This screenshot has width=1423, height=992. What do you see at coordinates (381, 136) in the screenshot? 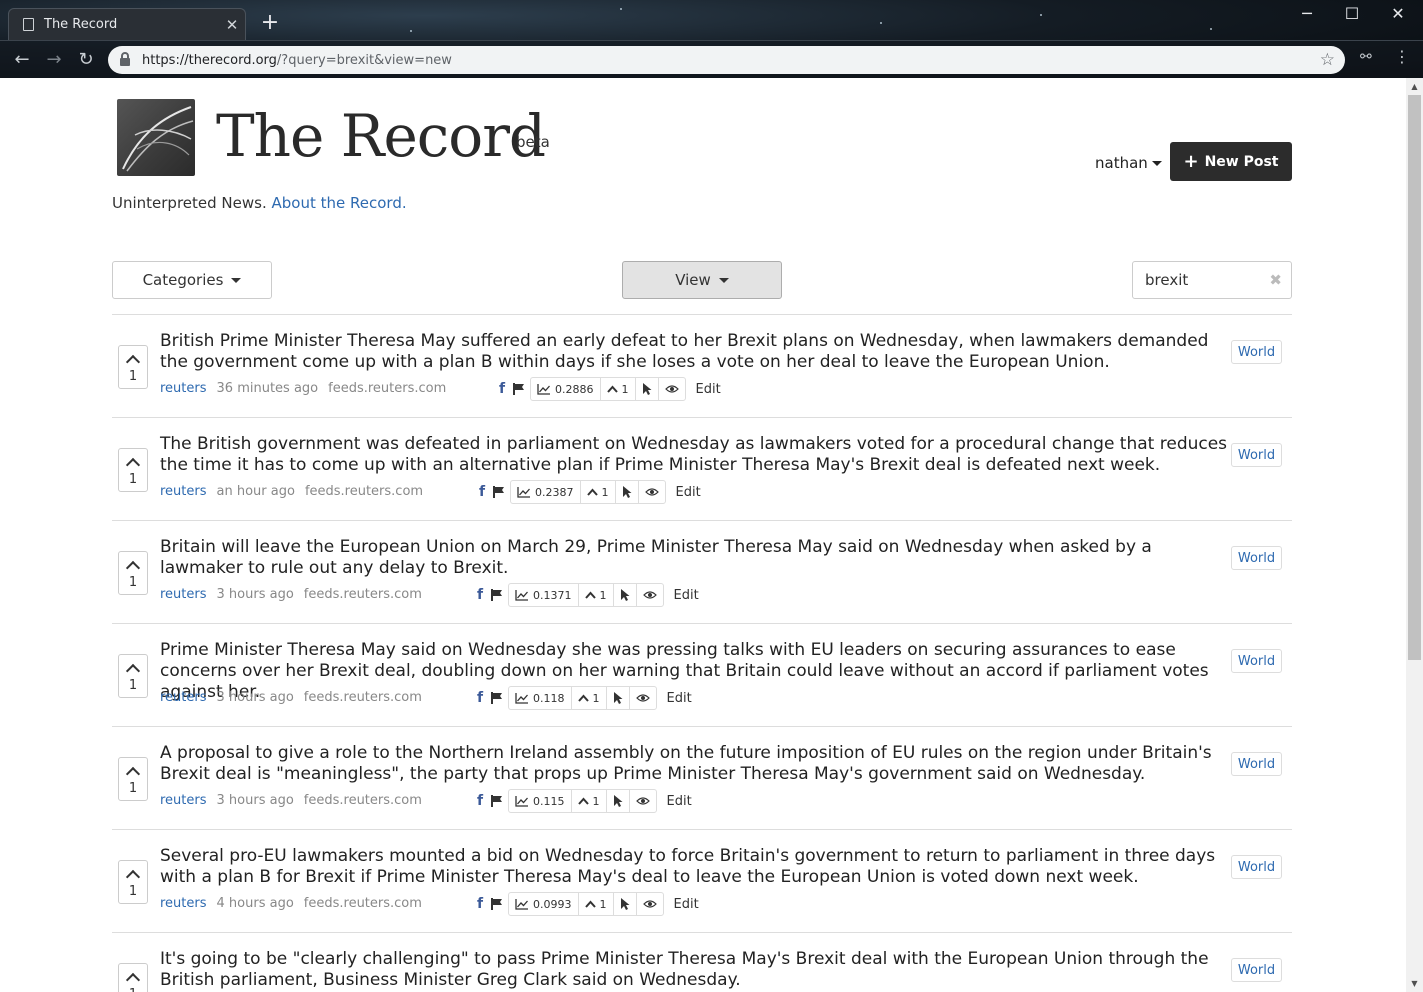
I see `site-title: The Record` at bounding box center [381, 136].